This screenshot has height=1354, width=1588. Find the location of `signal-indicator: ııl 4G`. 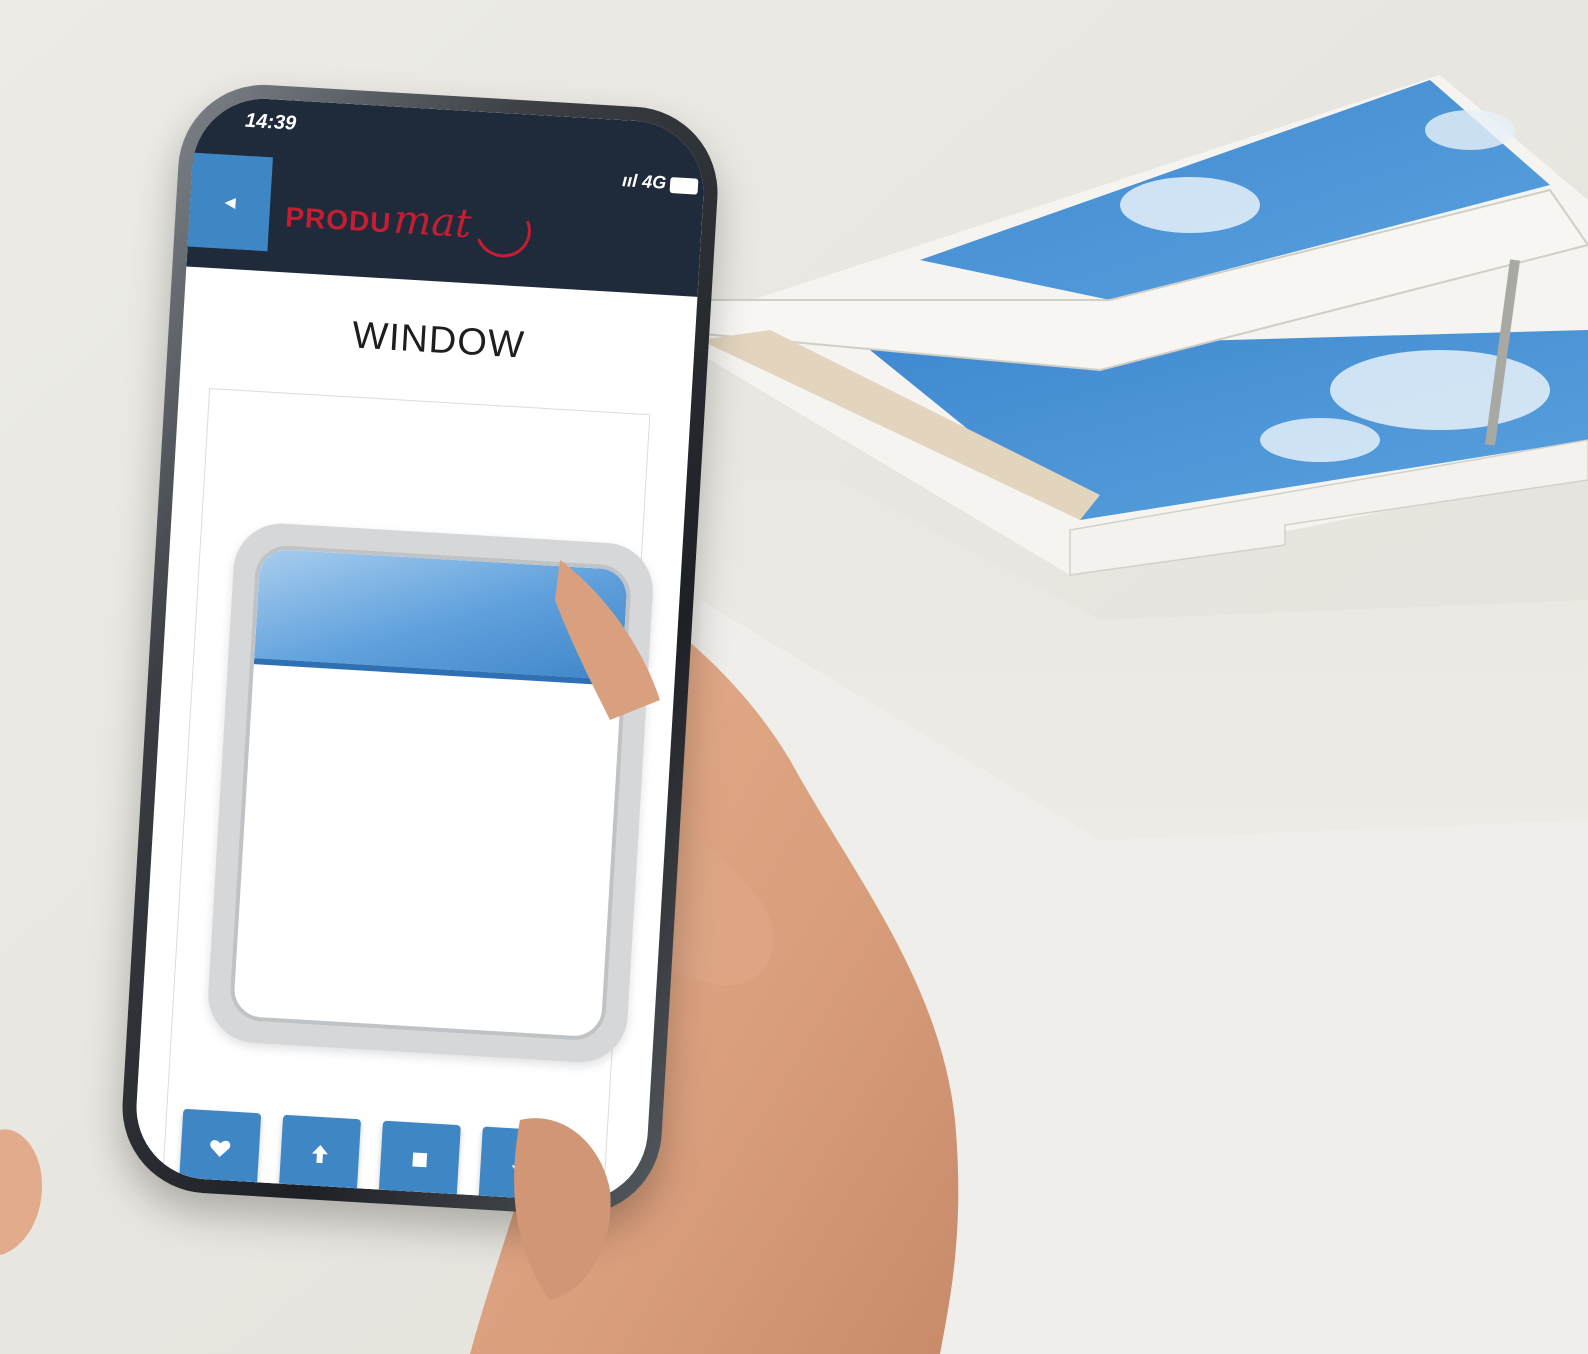

signal-indicator: ııl 4G is located at coordinates (644, 181).